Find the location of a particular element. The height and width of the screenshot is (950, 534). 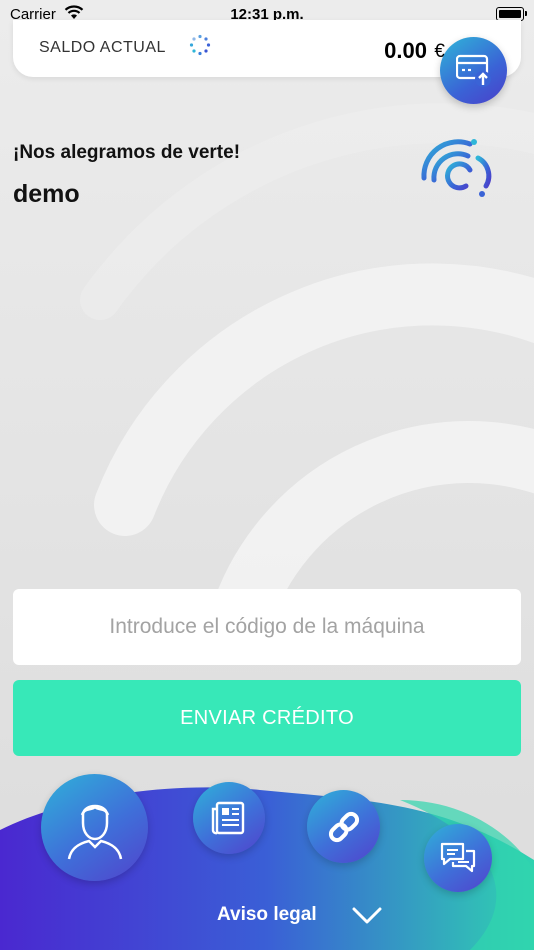

chevron-down-icon is located at coordinates (367, 916).